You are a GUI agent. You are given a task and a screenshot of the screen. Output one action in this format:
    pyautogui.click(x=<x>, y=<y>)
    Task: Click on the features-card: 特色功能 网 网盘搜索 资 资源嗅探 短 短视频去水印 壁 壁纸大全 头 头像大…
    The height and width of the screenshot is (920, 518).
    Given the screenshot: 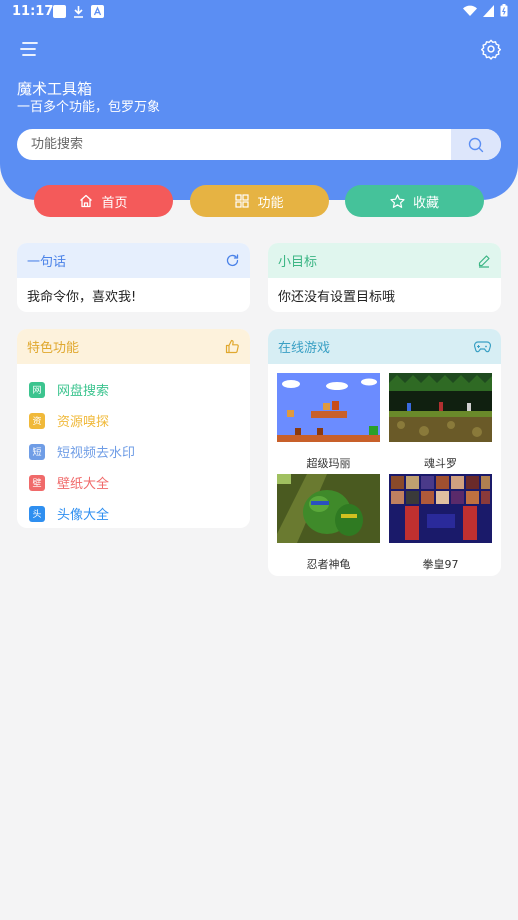 What is the action you would take?
    pyautogui.click(x=133, y=428)
    